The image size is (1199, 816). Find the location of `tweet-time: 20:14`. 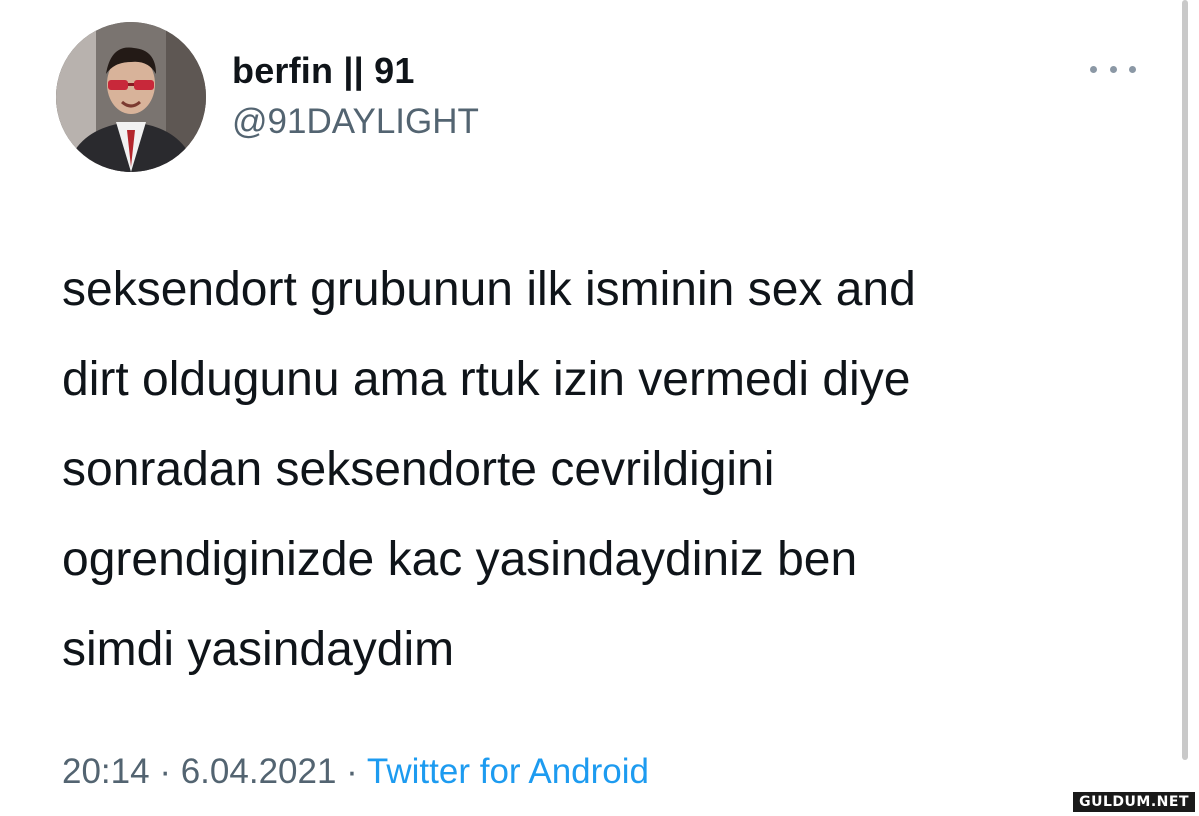

tweet-time: 20:14 is located at coordinates (106, 771).